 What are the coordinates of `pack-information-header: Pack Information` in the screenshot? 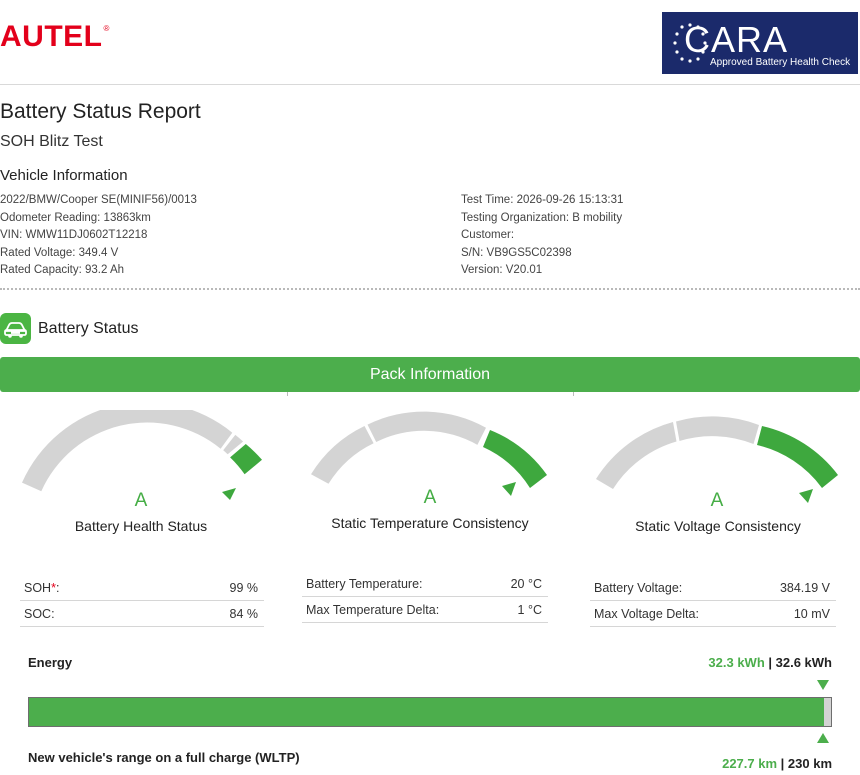 It's located at (430, 374).